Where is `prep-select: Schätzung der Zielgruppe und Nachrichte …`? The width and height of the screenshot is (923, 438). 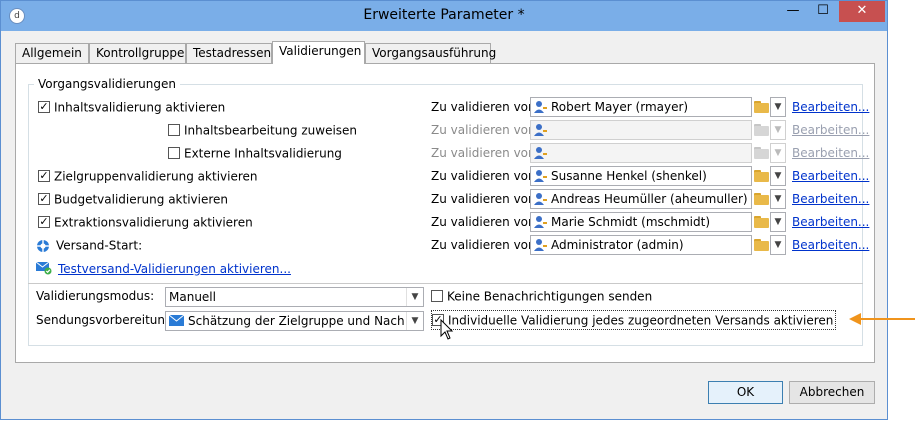
prep-select: Schätzung der Zielgruppe und Nachrichte … is located at coordinates (294, 321).